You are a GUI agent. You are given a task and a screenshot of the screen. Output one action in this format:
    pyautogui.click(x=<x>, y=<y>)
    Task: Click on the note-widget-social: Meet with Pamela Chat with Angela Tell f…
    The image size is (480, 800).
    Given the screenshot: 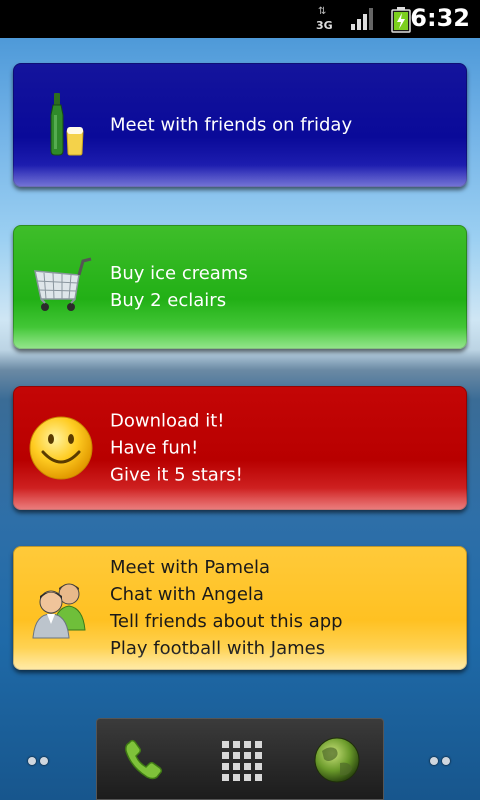 What is the action you would take?
    pyautogui.click(x=240, y=608)
    